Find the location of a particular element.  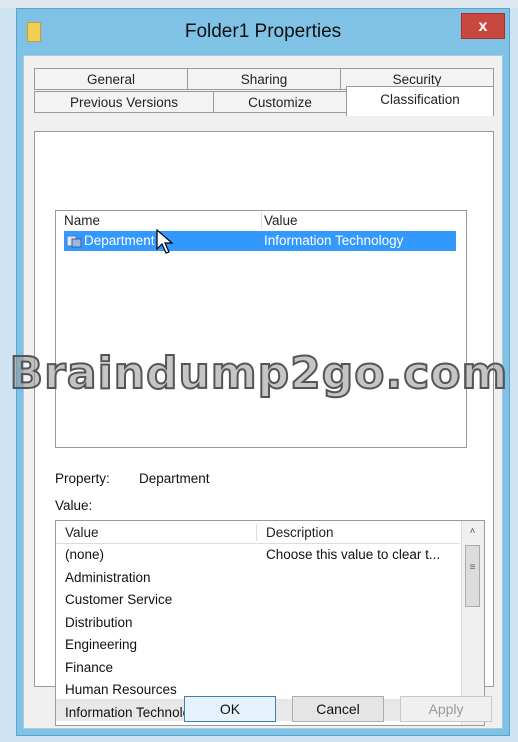

list-item-department: Department Information Technology is located at coordinates (260, 241).